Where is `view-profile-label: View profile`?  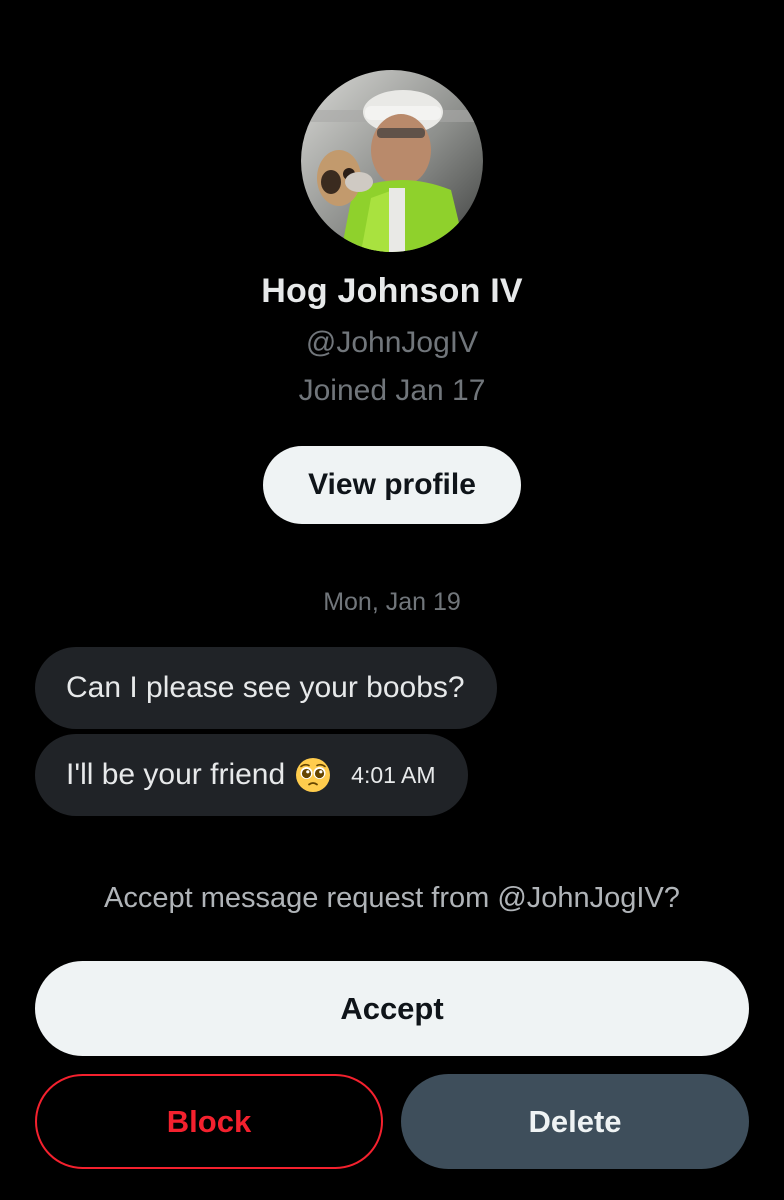 view-profile-label: View profile is located at coordinates (392, 484).